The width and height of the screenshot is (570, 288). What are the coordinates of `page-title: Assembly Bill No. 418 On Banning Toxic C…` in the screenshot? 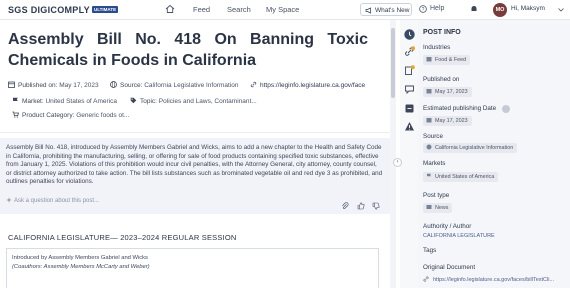 It's located at (188, 50).